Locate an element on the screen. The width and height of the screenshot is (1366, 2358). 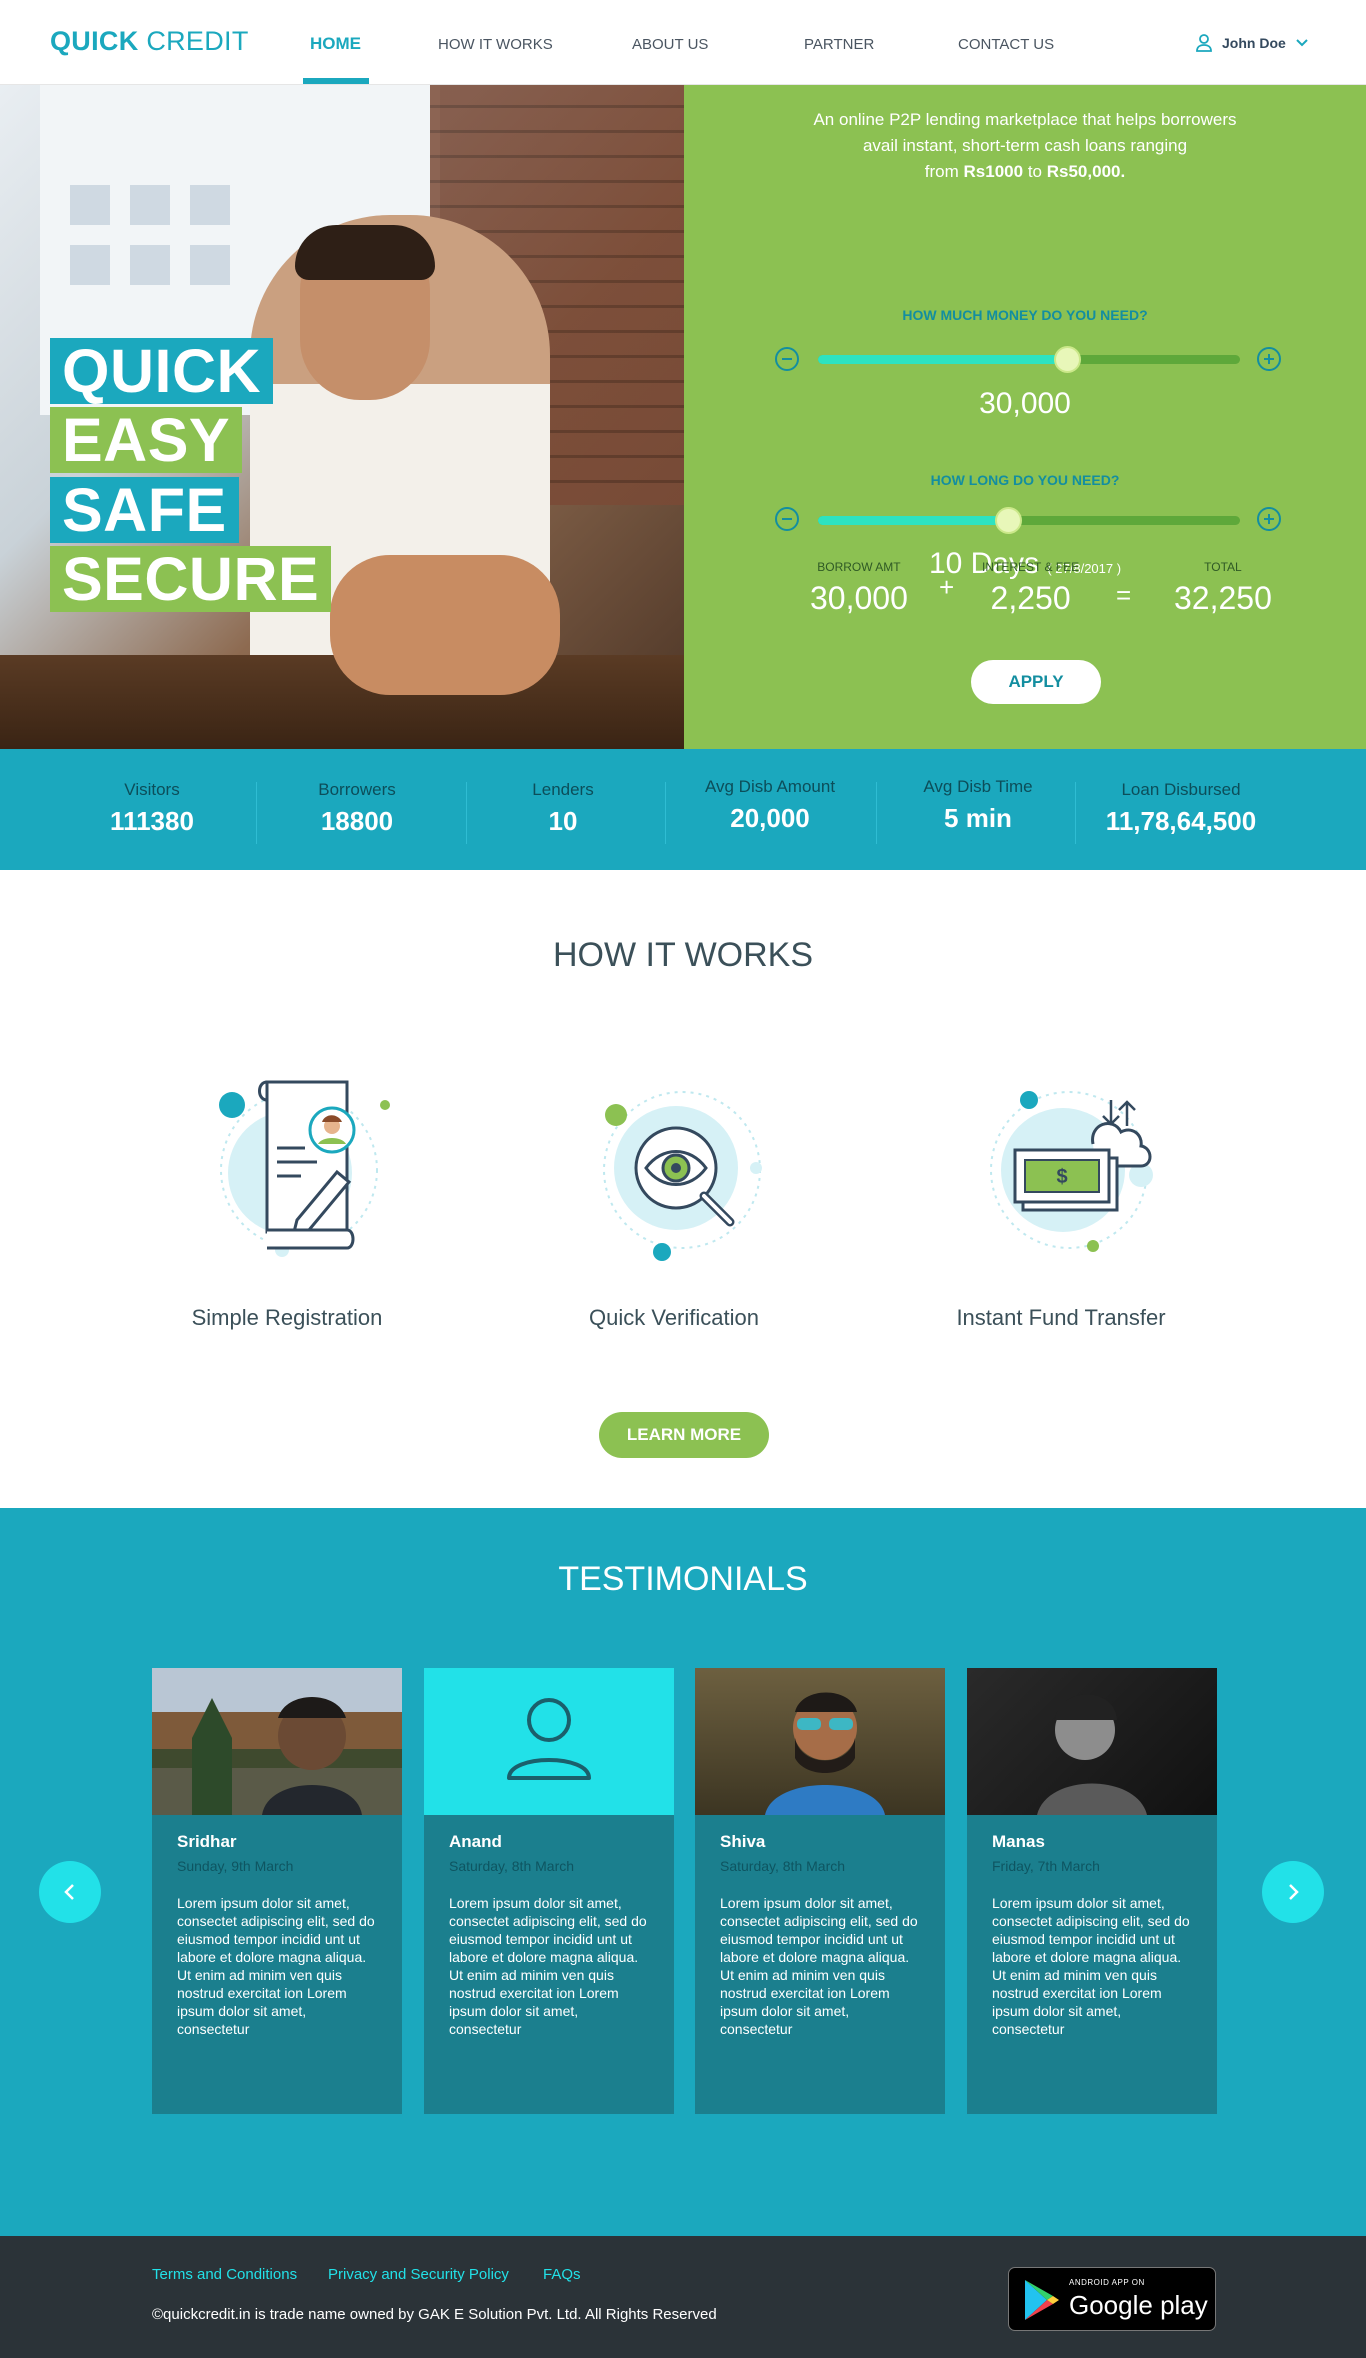
footer-faqs-link: FAQs is located at coordinates (562, 2274).